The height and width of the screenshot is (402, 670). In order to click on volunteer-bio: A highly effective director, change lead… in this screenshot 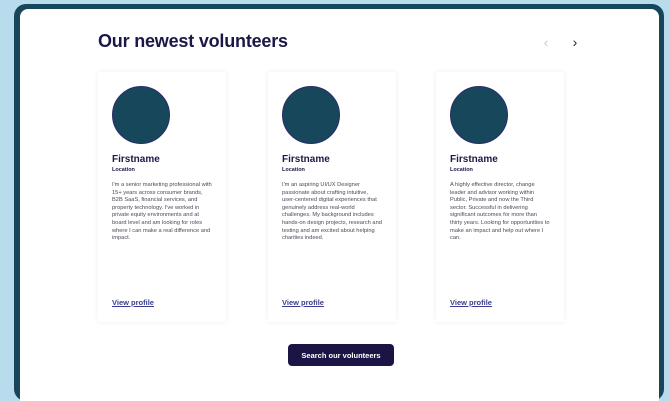, I will do `click(500, 212)`.